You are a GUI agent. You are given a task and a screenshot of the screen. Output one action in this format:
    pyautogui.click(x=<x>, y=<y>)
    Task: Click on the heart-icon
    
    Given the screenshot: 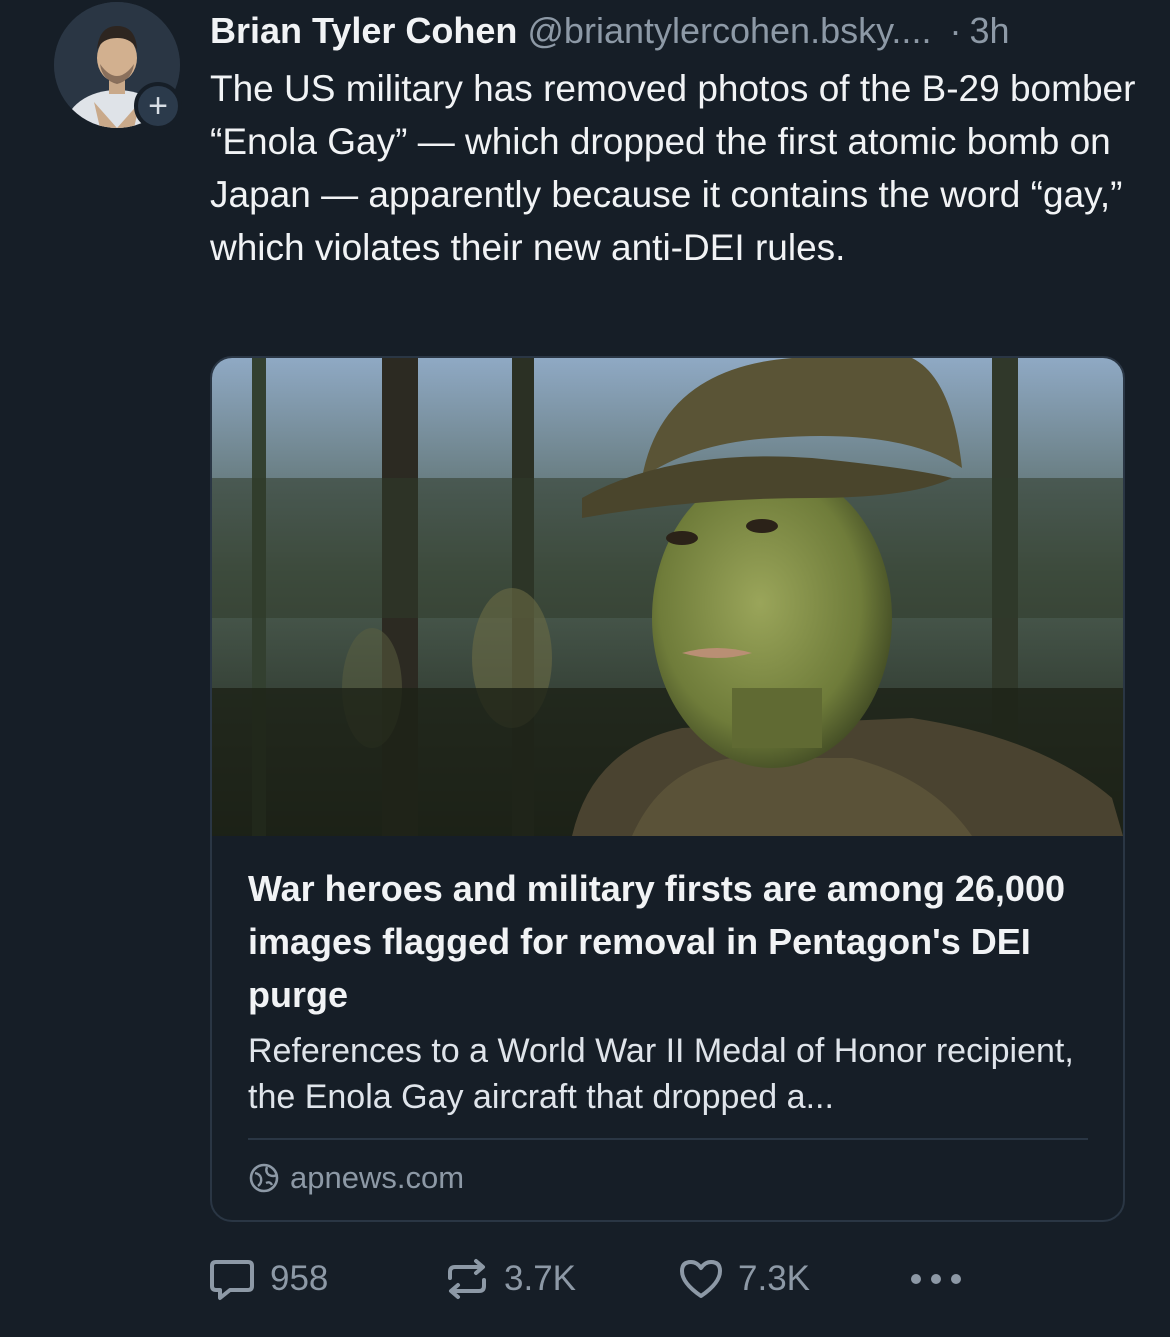 What is the action you would take?
    pyautogui.click(x=701, y=1279)
    